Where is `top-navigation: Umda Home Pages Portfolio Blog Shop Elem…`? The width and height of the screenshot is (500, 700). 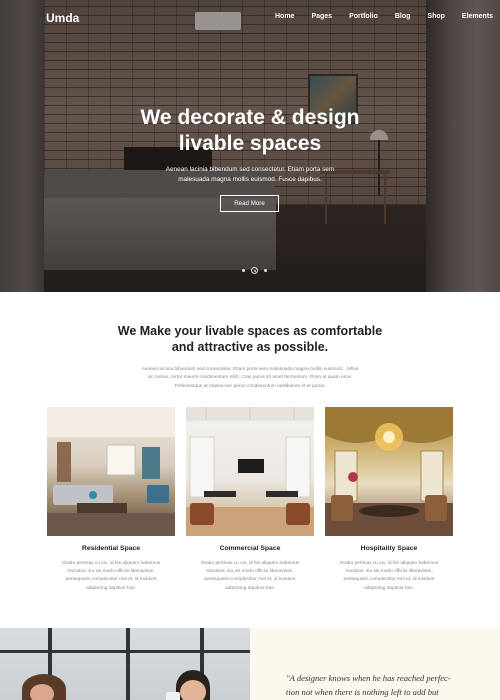 top-navigation: Umda Home Pages Portfolio Blog Shop Elem… is located at coordinates (250, 17).